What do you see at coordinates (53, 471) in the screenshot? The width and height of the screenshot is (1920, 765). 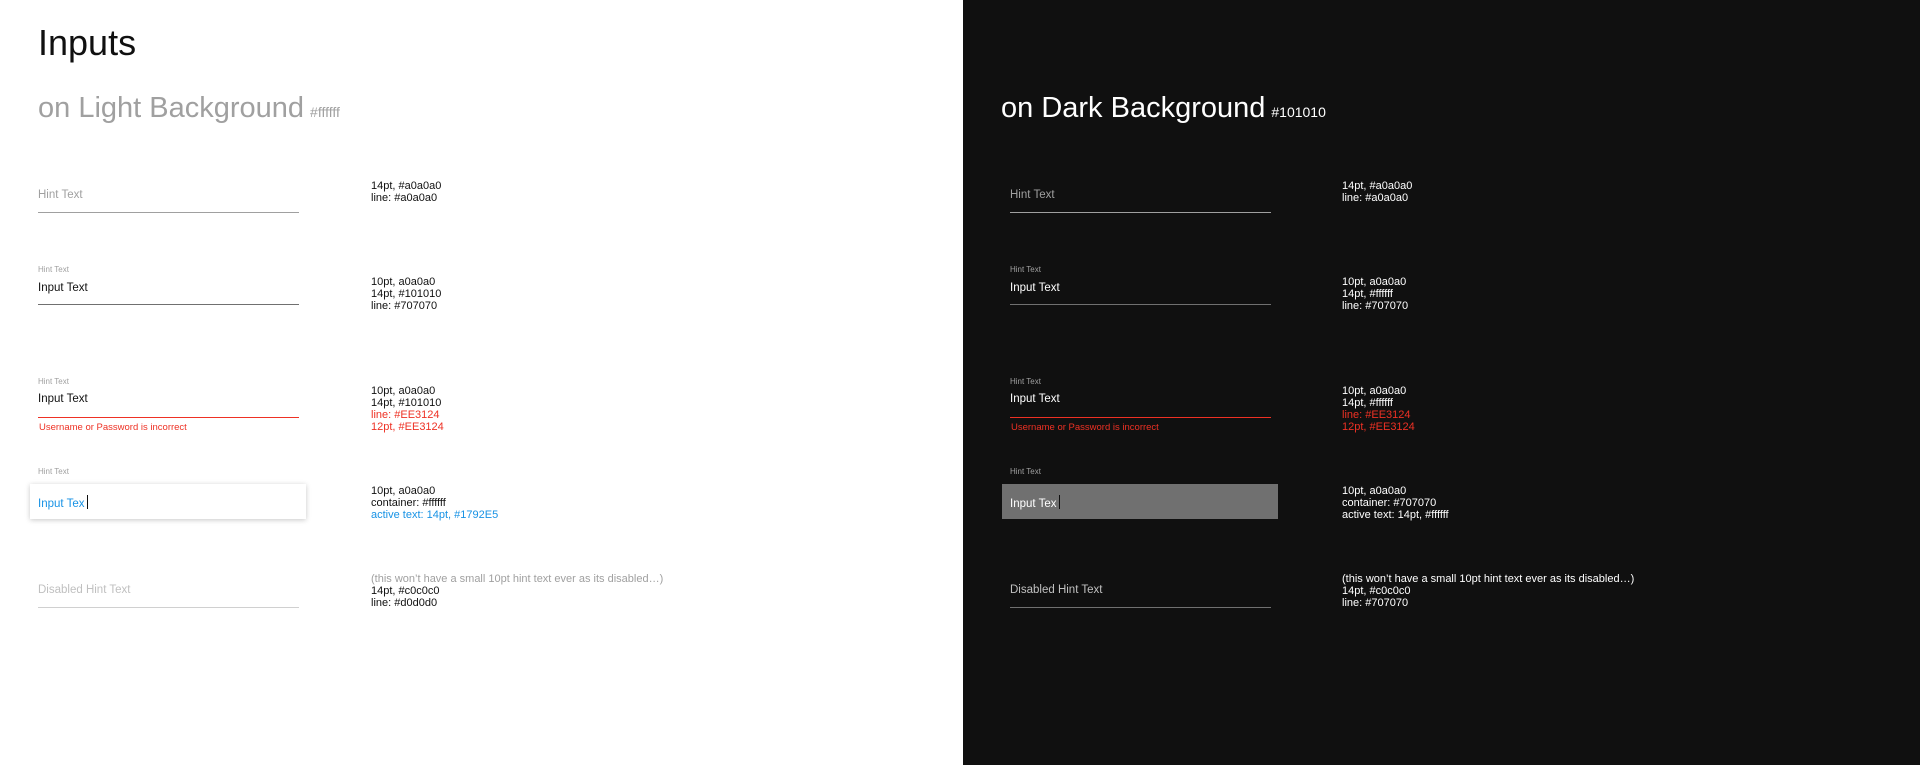 I see `light-active-small-hint: Hint Text` at bounding box center [53, 471].